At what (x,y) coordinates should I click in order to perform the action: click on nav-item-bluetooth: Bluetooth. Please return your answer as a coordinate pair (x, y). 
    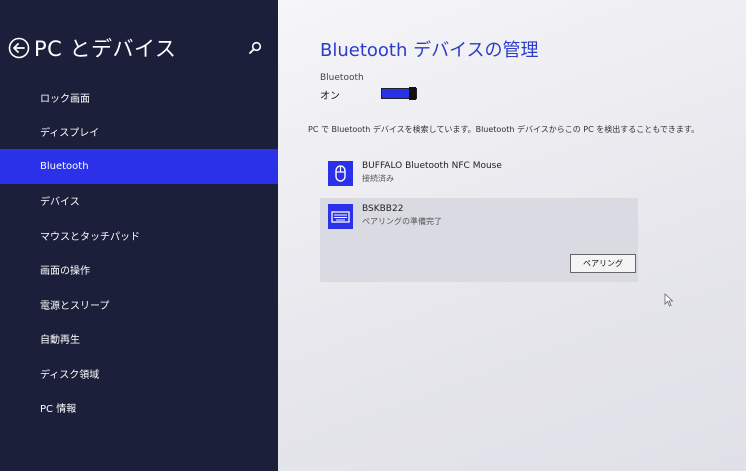
    Looking at the image, I should click on (139, 166).